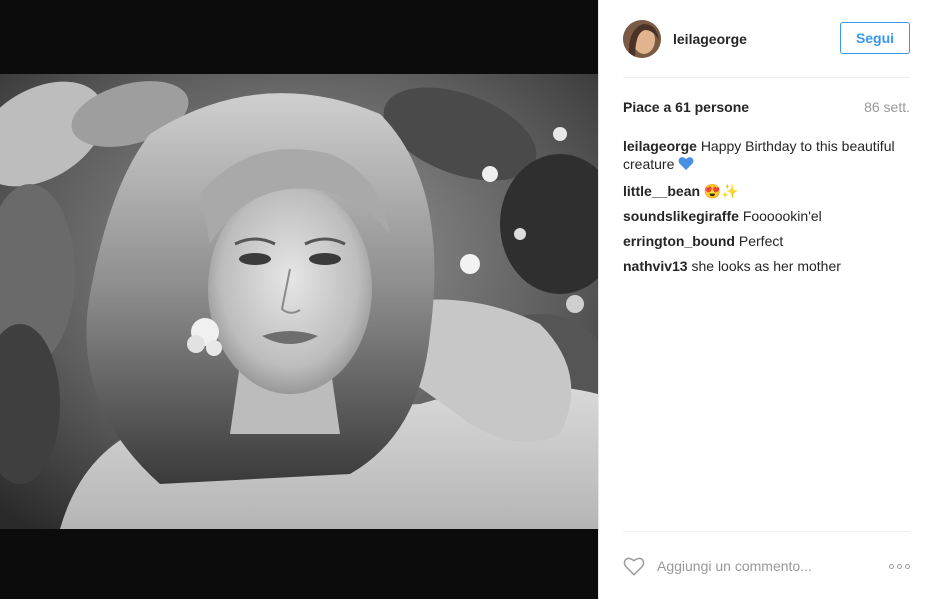 This screenshot has width=936, height=599. I want to click on footer-divider, so click(766, 531).